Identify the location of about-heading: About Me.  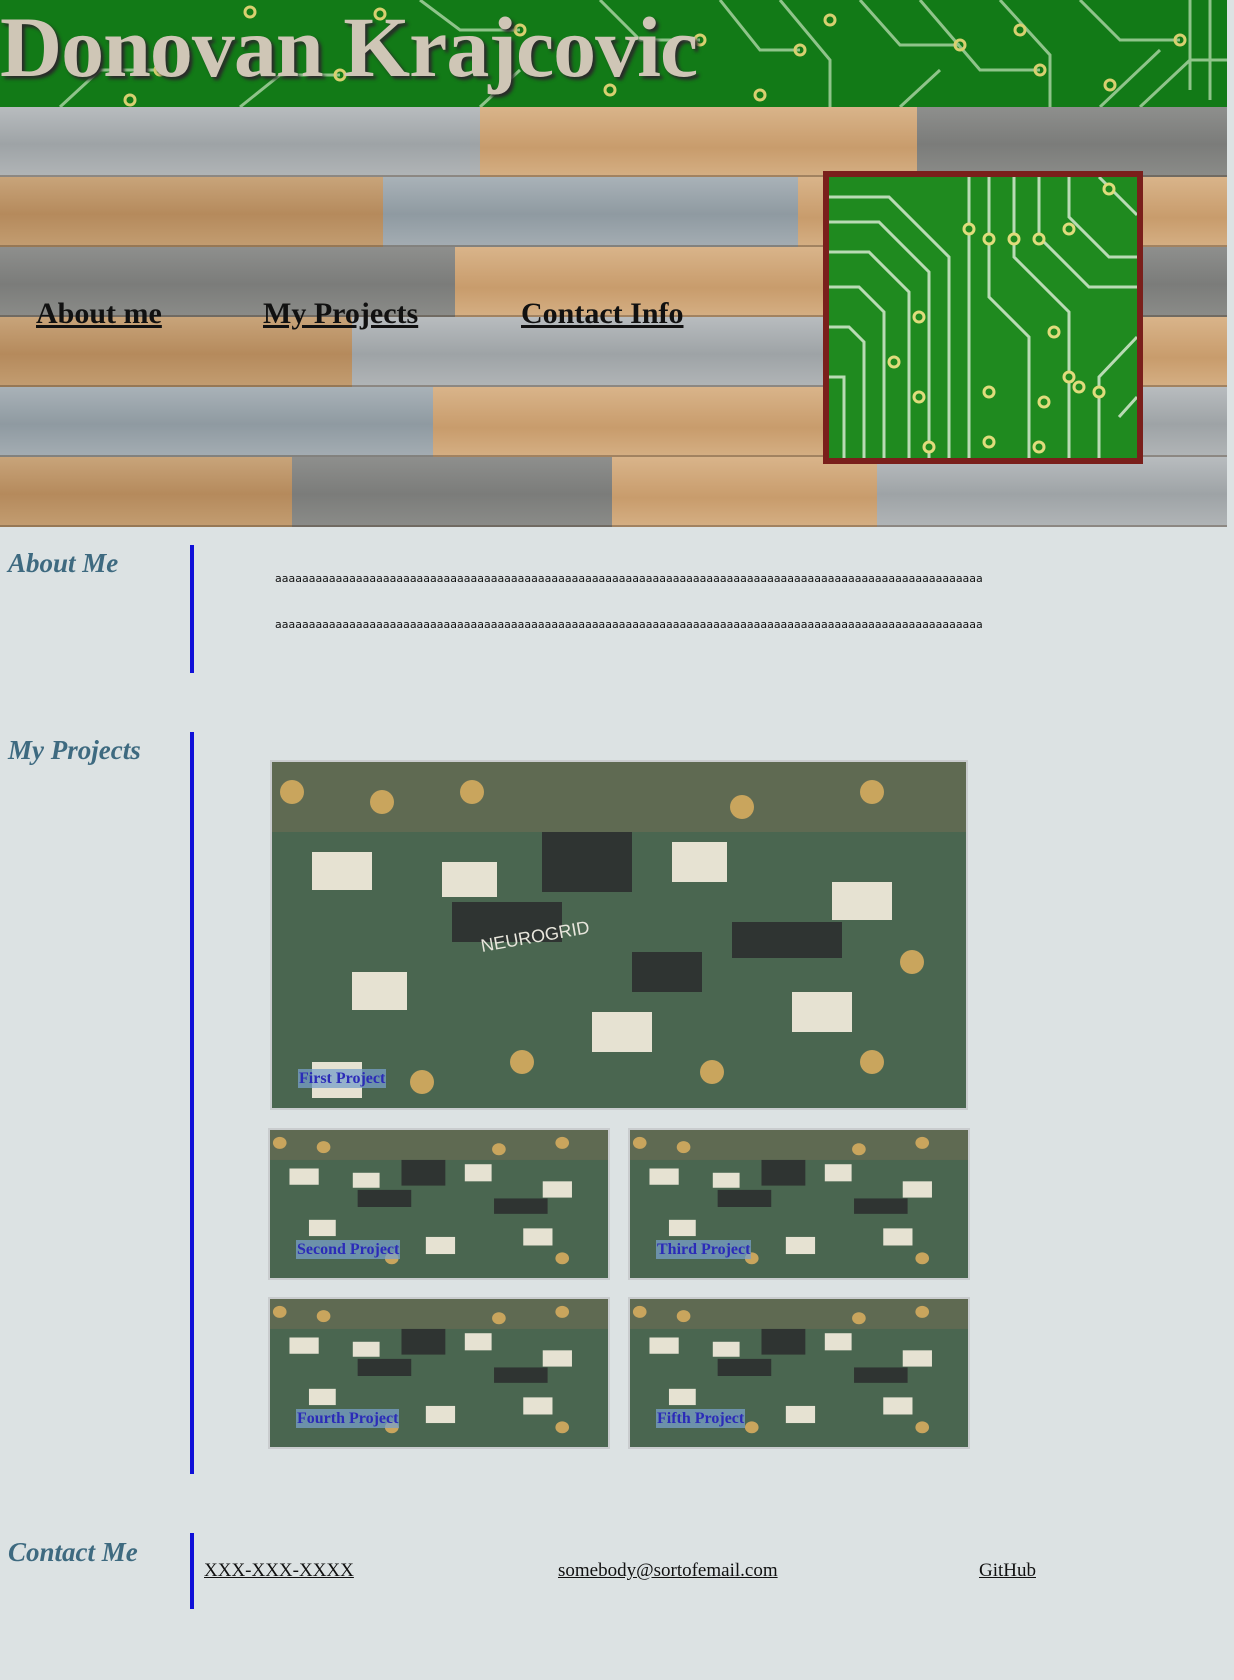
(63, 563).